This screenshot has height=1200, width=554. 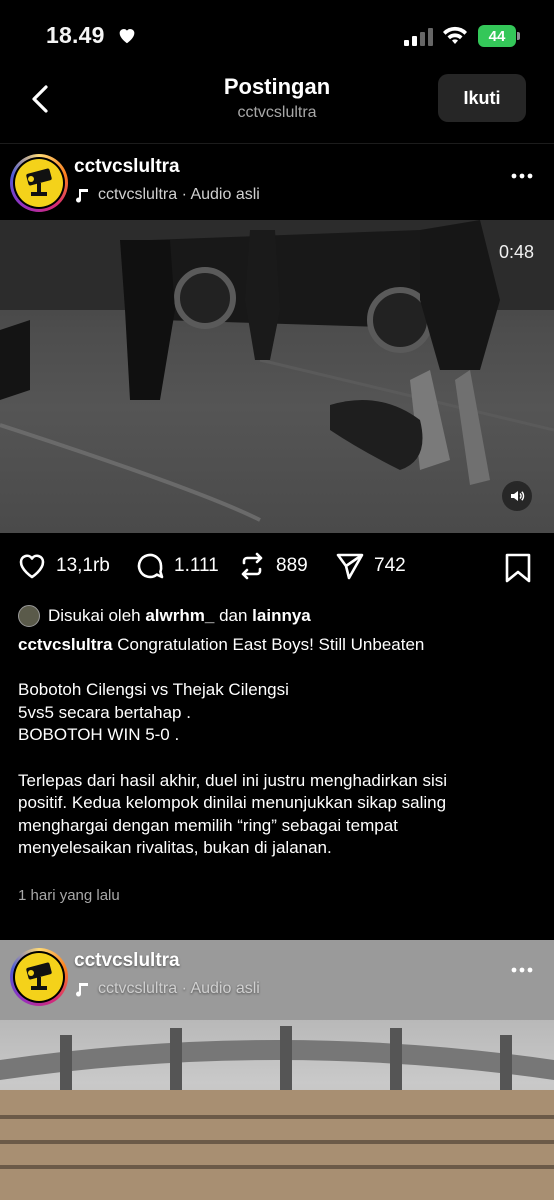 I want to click on mute-button, so click(x=517, y=496).